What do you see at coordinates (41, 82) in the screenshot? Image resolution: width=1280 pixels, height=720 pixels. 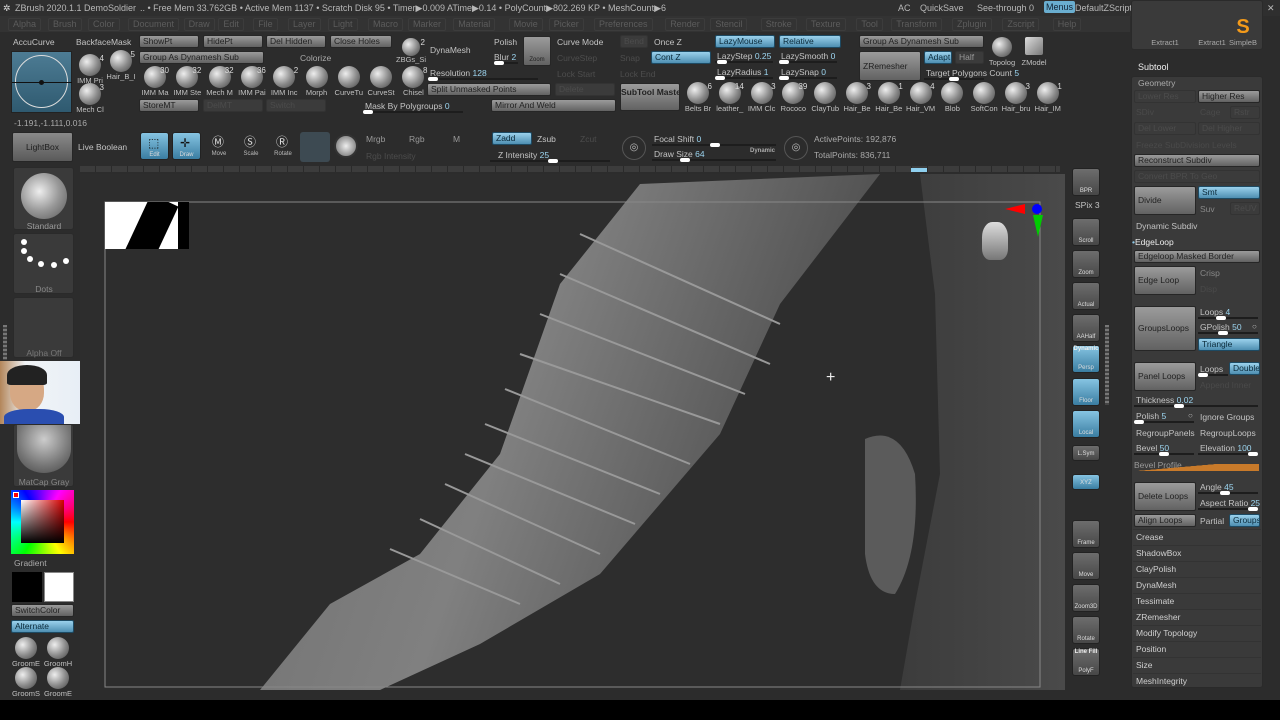 I see `curve-point` at bounding box center [41, 82].